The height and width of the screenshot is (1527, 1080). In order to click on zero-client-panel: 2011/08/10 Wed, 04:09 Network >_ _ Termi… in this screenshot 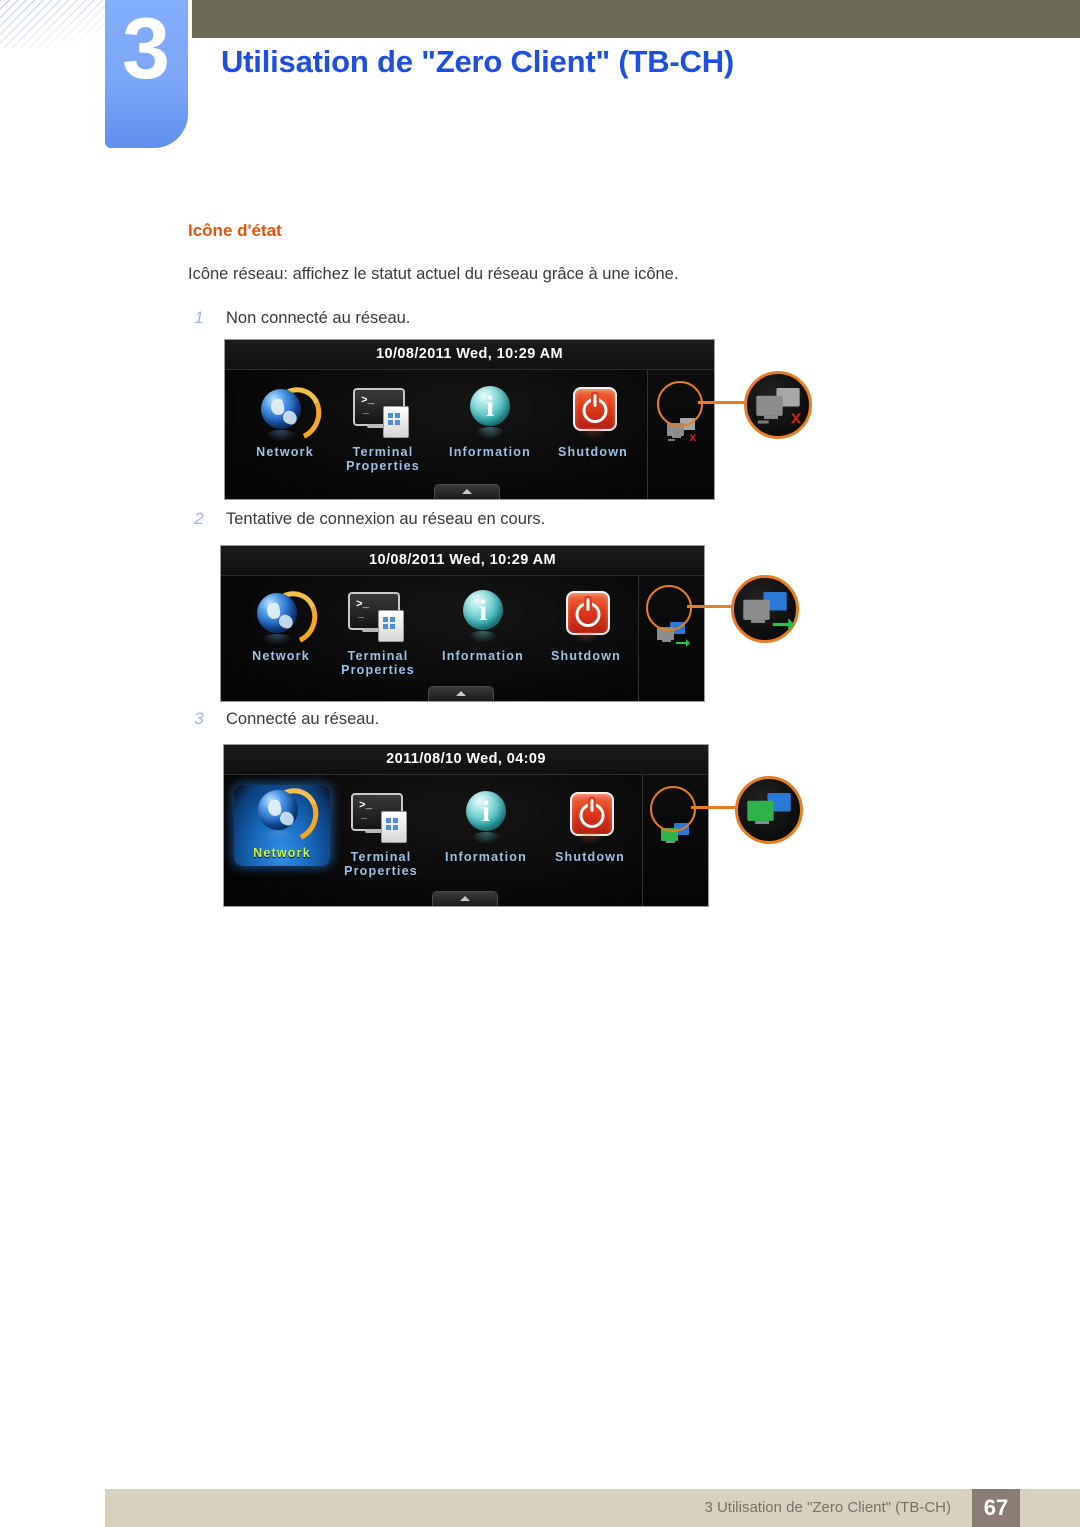, I will do `click(466, 825)`.